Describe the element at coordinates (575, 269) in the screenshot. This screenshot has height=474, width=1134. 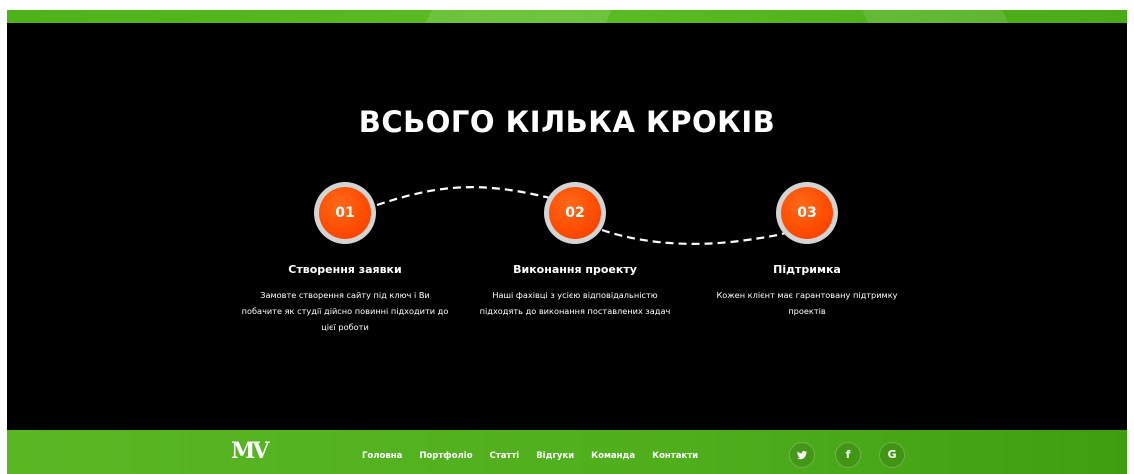
I see `step-title: Виконання проекту` at that location.